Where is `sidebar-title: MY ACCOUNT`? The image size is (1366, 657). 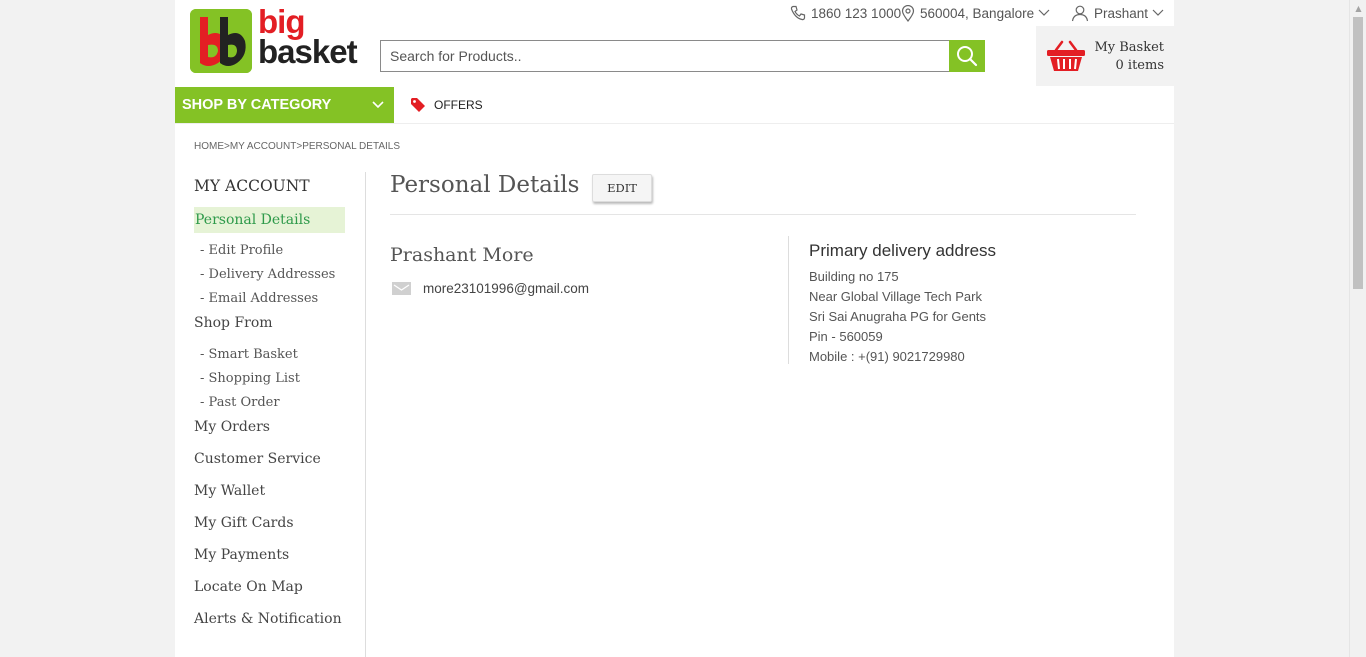 sidebar-title: MY ACCOUNT is located at coordinates (252, 186).